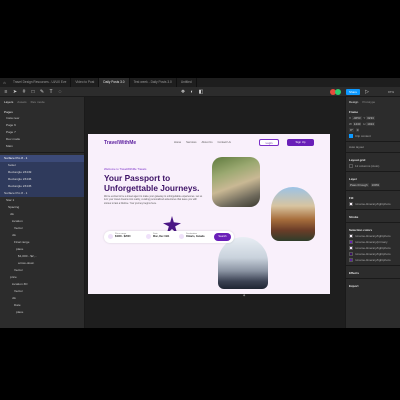 The width and height of the screenshot is (400, 400). Describe the element at coordinates (373, 248) in the screenshot. I see `selection-color-label: rxname-itinerary/lightphoto` at that location.